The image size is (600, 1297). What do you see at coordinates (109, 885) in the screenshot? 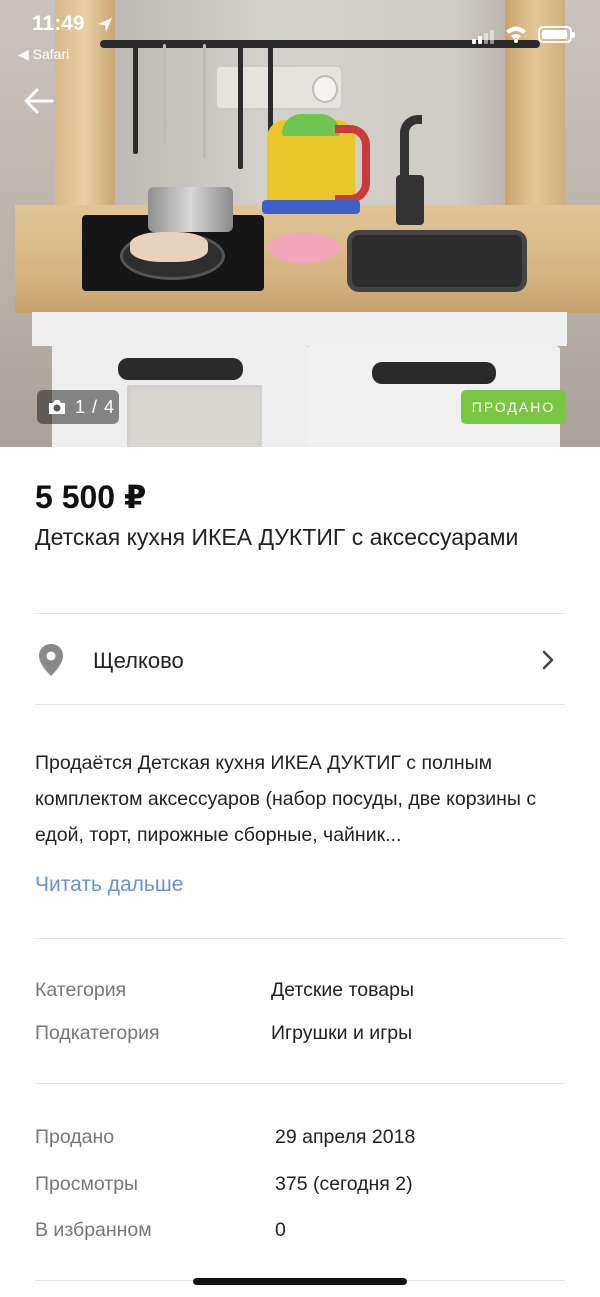
I see `read-more-link: Читать дальше` at bounding box center [109, 885].